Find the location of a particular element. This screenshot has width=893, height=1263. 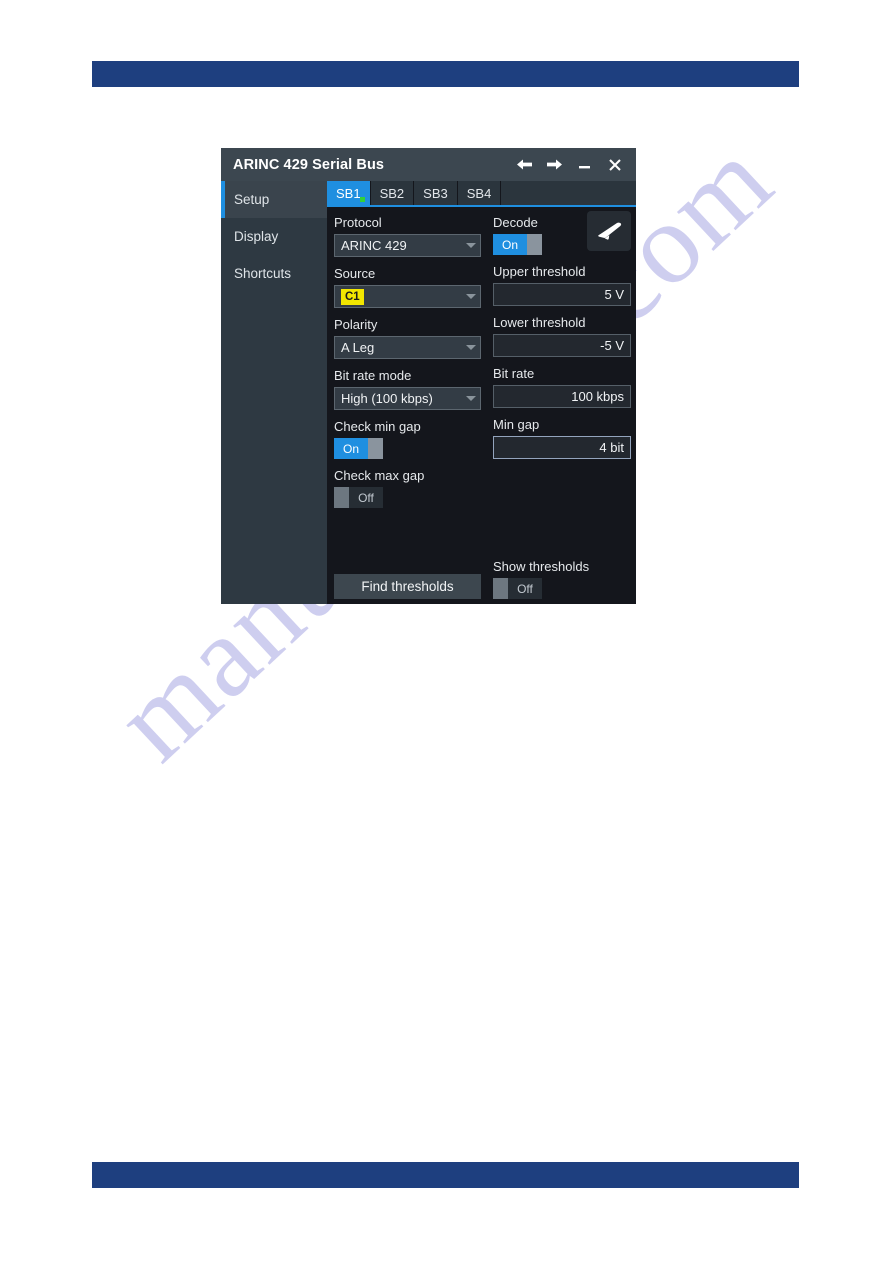

lower-threshold-input: -5 V is located at coordinates (562, 345).